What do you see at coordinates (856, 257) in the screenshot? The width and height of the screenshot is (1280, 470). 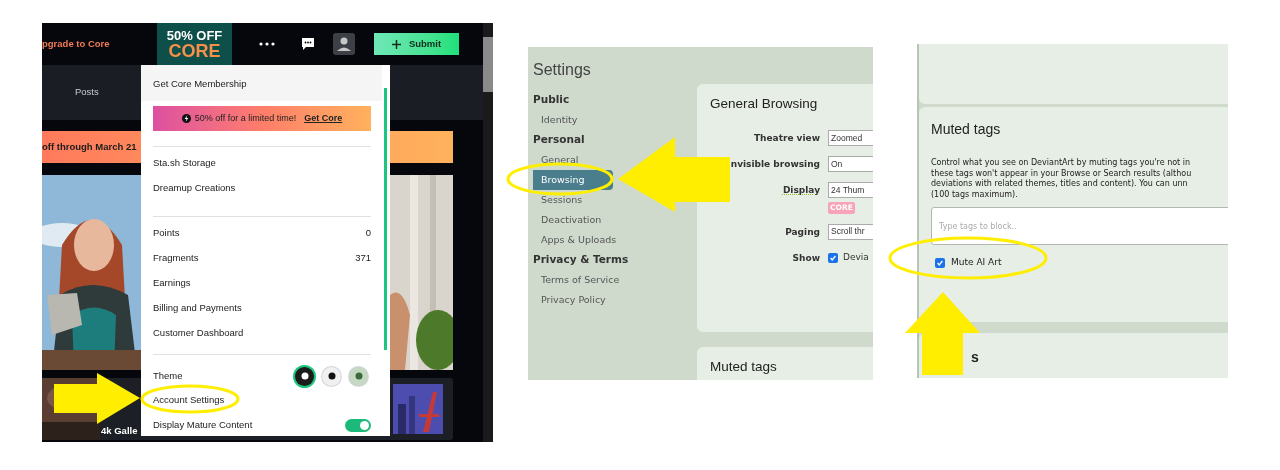 I see `checkbox-label: Devia` at bounding box center [856, 257].